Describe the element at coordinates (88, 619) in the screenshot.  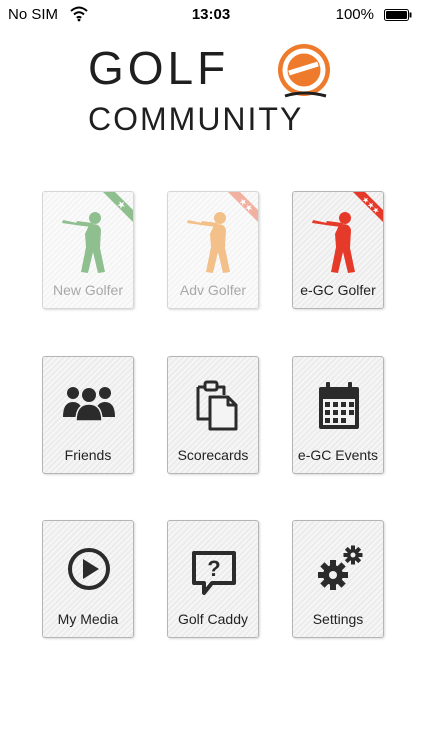
I see `my-media-label: My Media` at that location.